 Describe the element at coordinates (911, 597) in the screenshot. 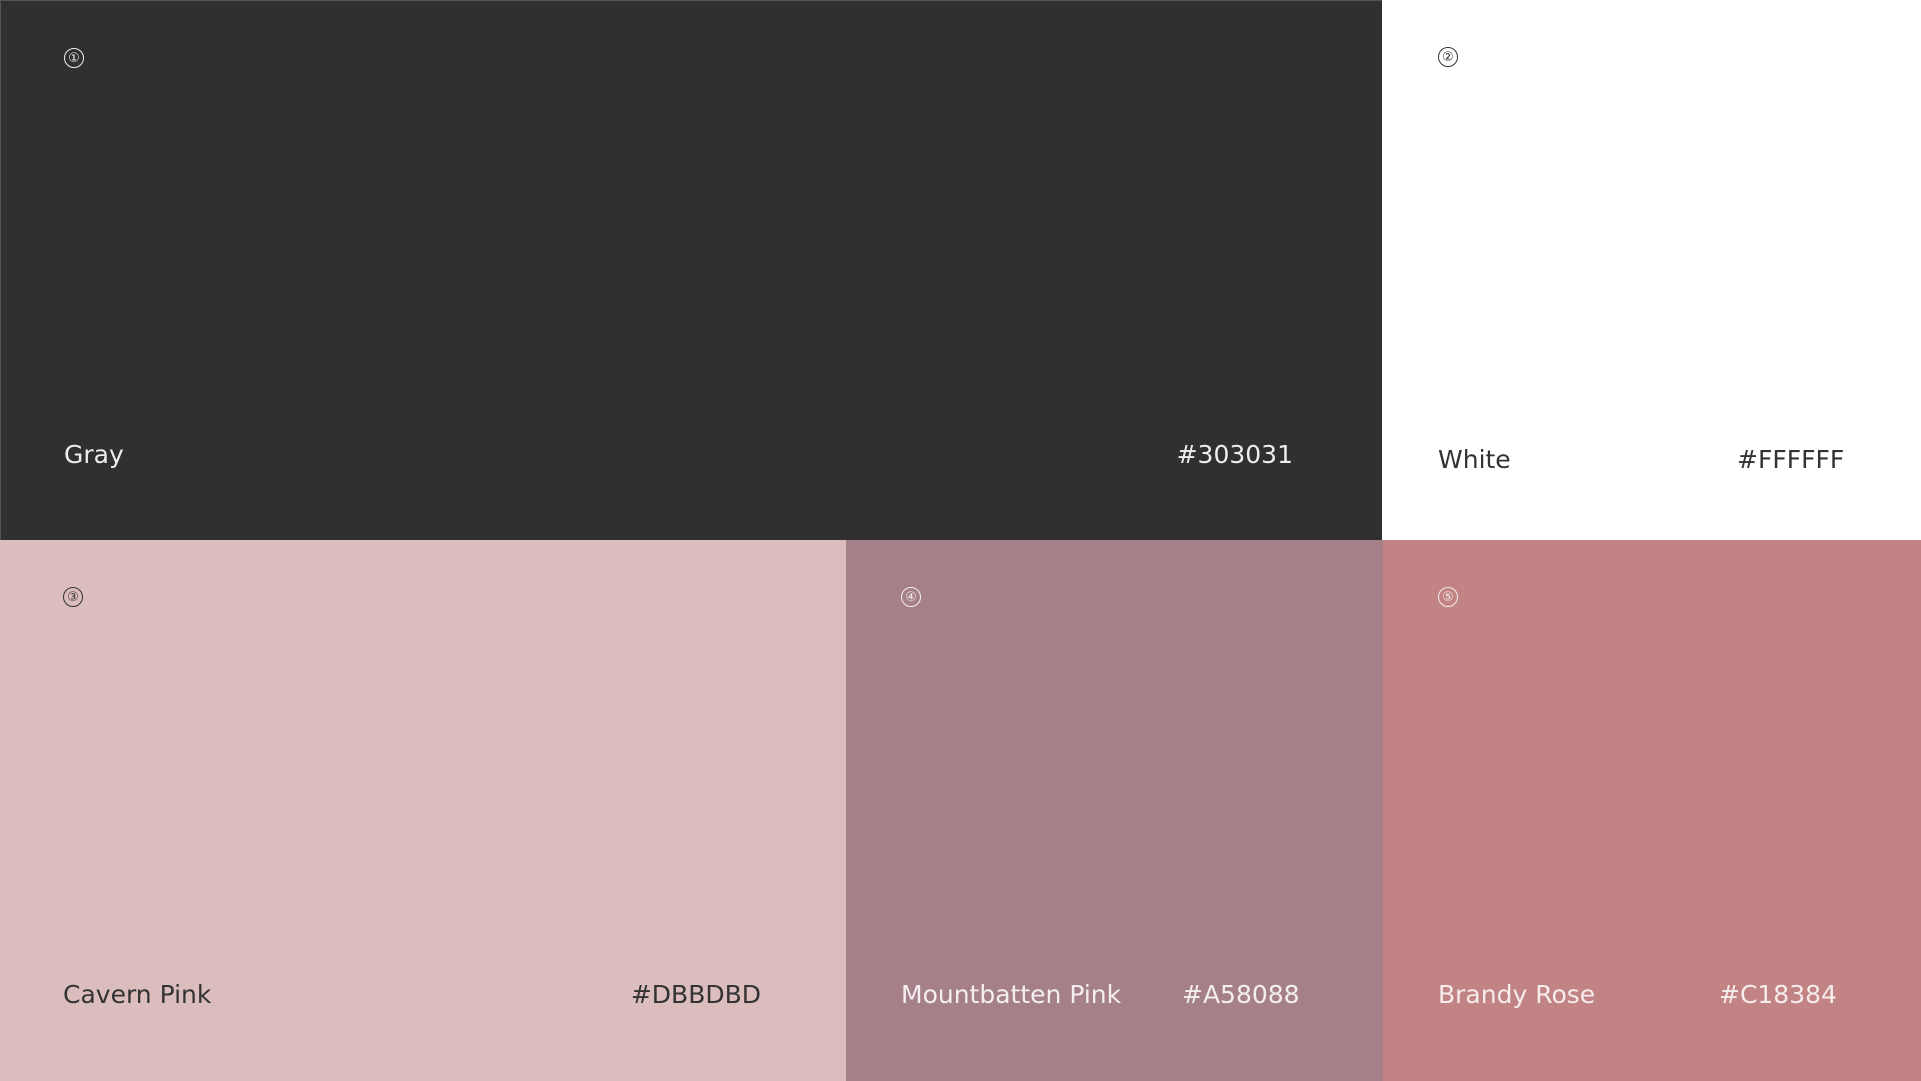

I see `swatch-number-badge: ④` at that location.